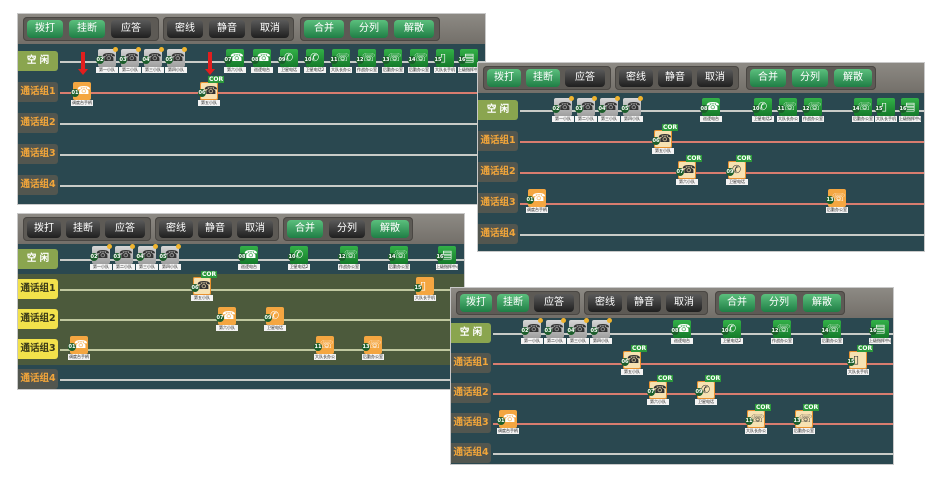  Describe the element at coordinates (758, 419) in the screenshot. I see `node-11: ☏ 11 COR 大队长办公` at that location.